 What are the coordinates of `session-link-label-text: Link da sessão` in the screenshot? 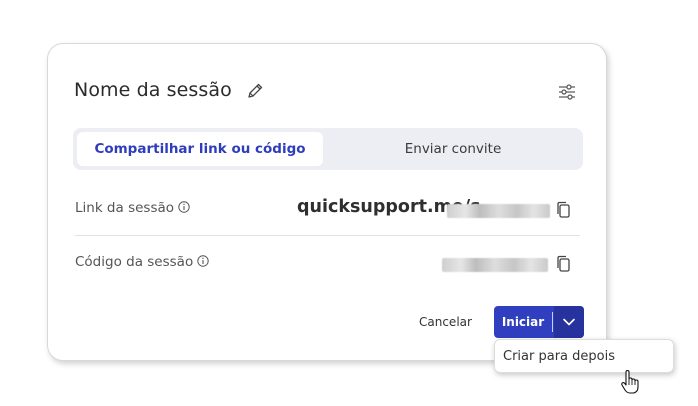 It's located at (125, 208).